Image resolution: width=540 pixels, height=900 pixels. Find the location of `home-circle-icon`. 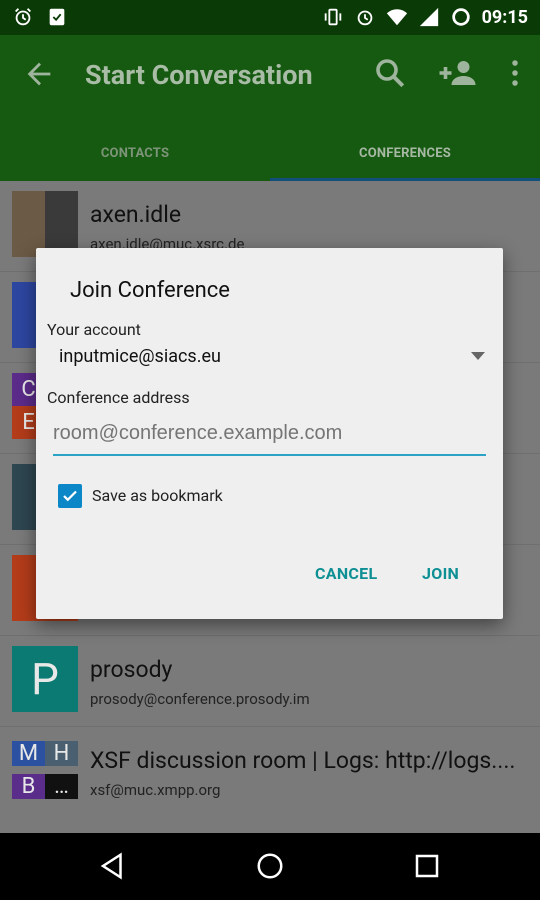

home-circle-icon is located at coordinates (270, 866).